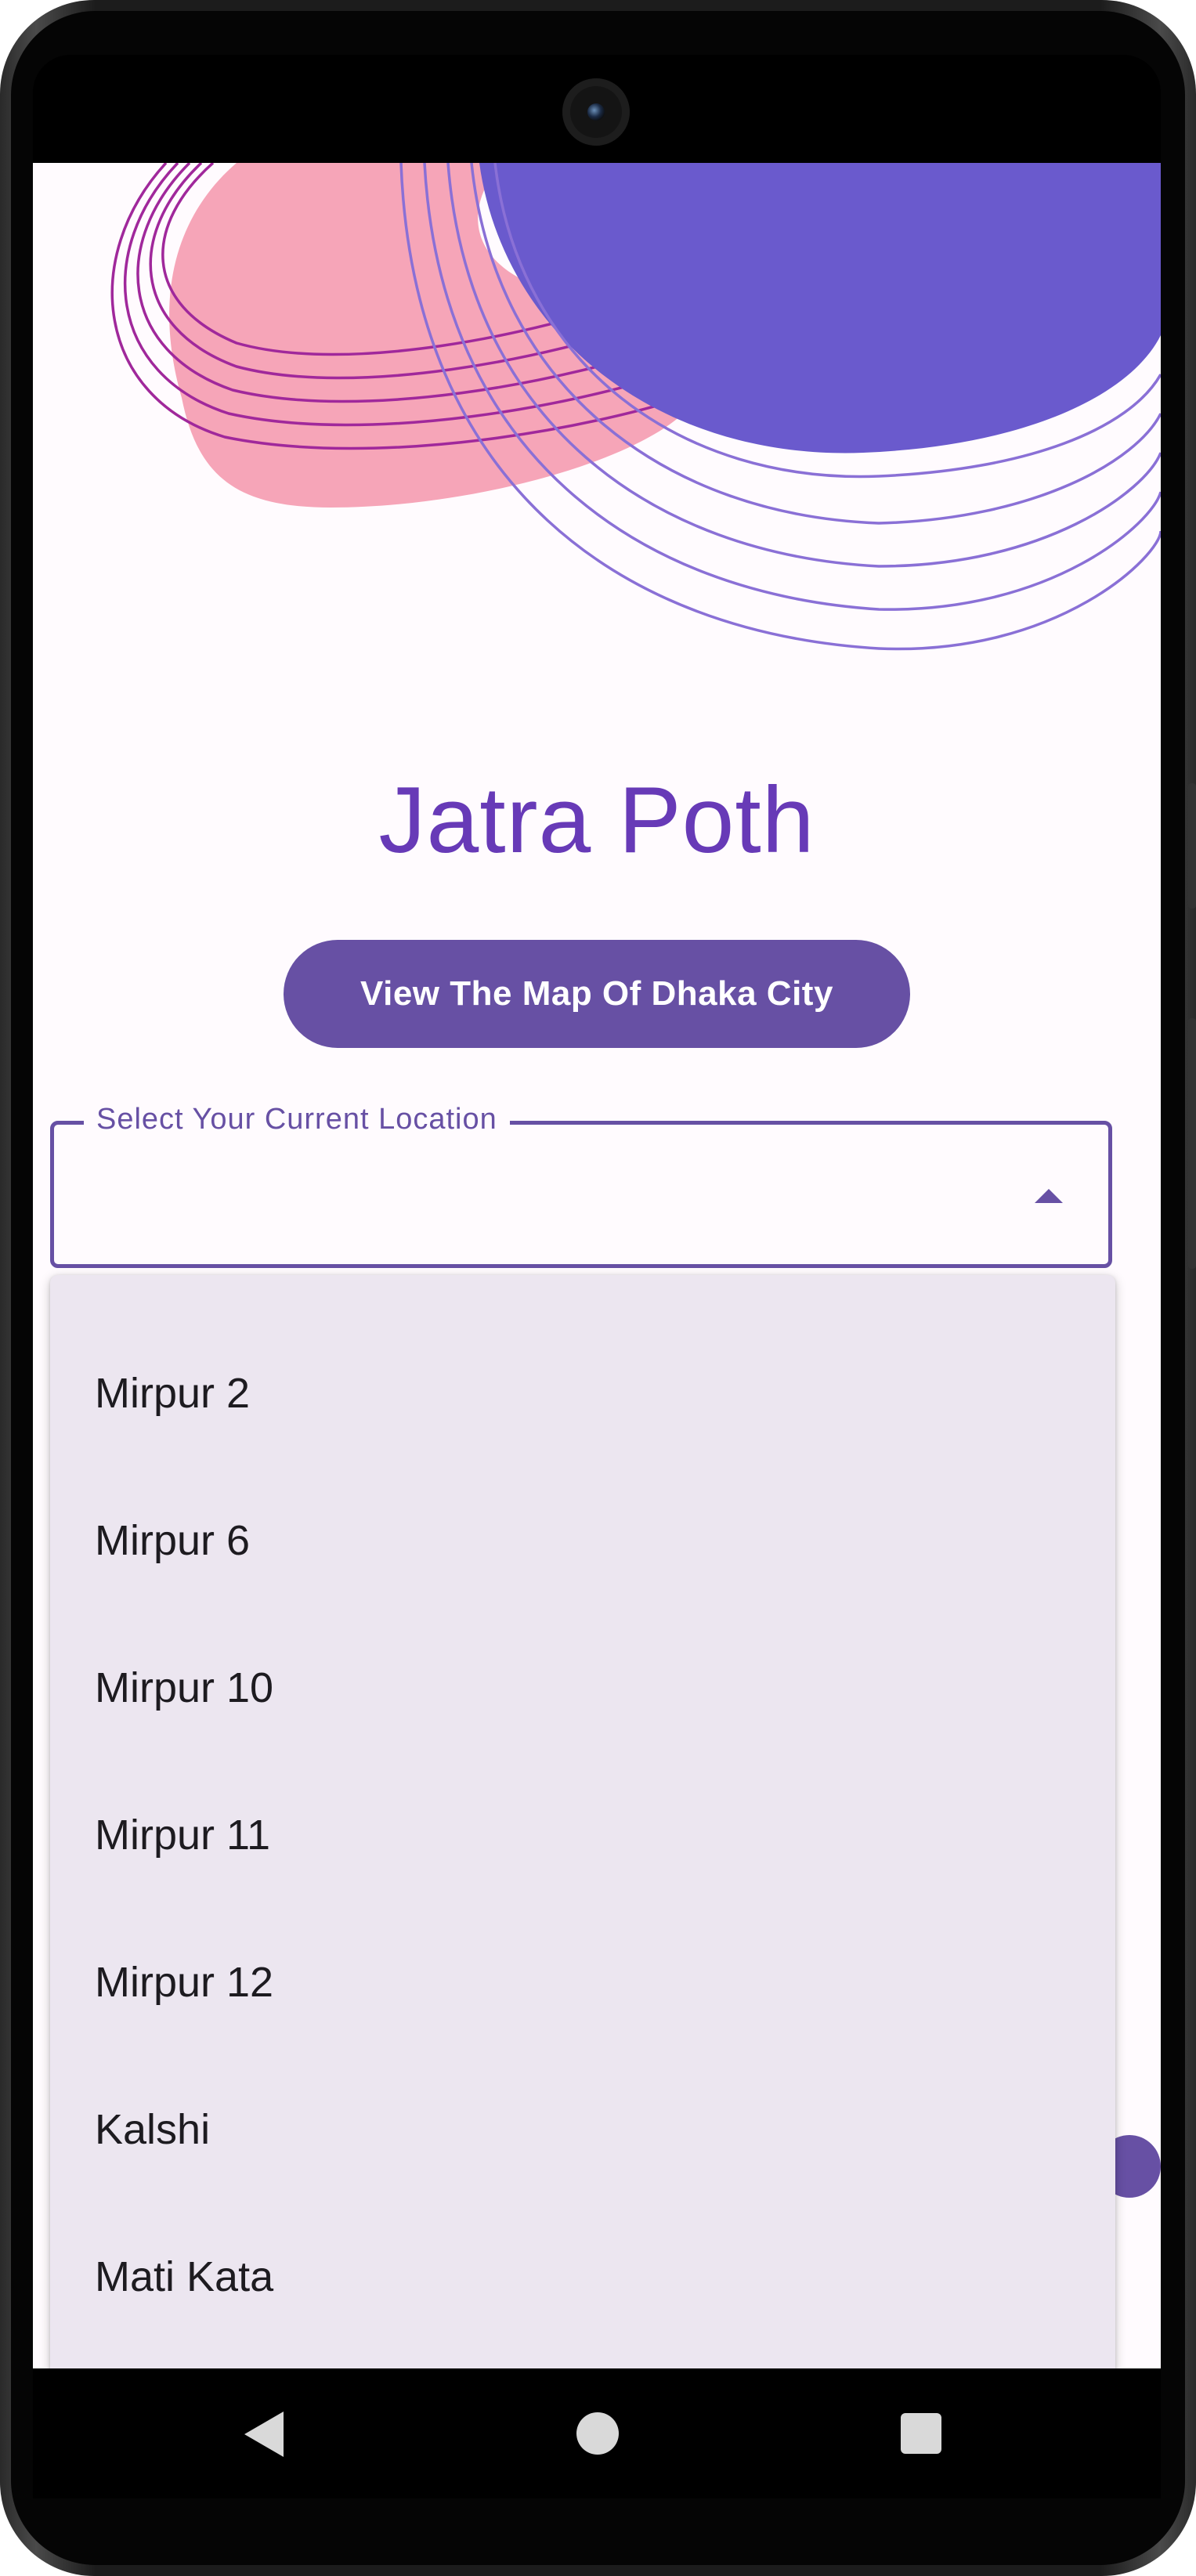  What do you see at coordinates (581, 1185) in the screenshot?
I see `location-dropdown: Select Your Current Location` at bounding box center [581, 1185].